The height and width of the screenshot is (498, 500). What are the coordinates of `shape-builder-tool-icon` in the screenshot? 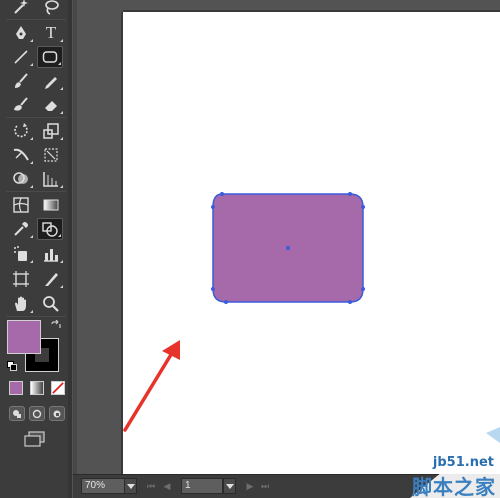 It's located at (21, 179).